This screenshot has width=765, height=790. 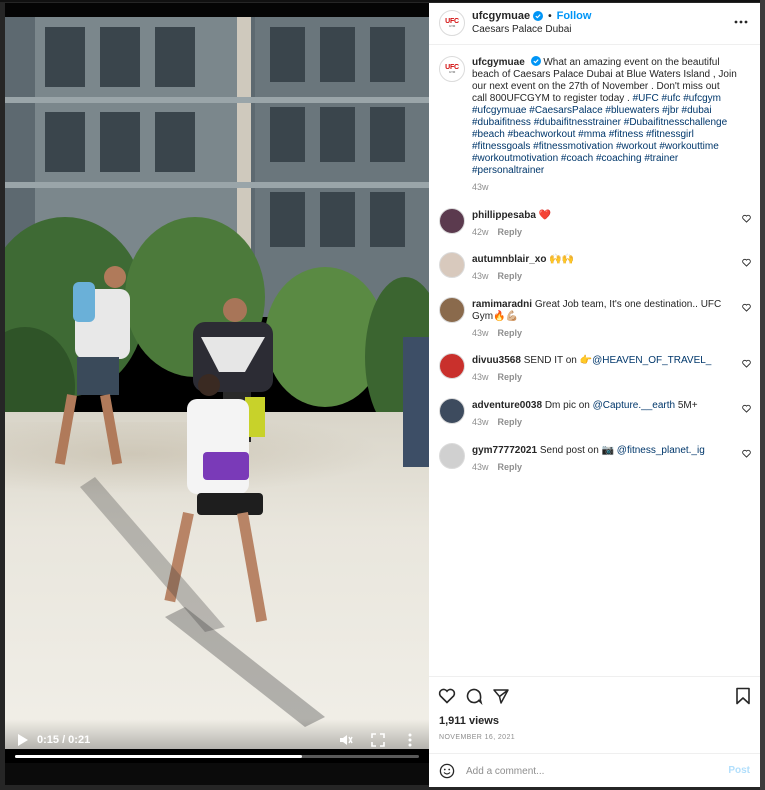 I want to click on video-progress-bar, so click(x=217, y=756).